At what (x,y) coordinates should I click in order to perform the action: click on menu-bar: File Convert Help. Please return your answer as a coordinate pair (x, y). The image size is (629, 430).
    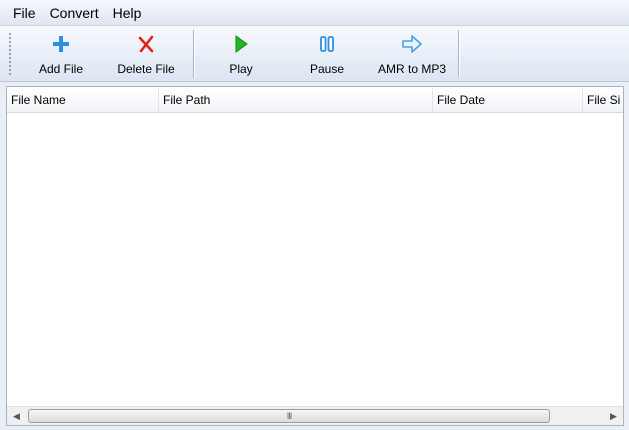
    Looking at the image, I should click on (314, 13).